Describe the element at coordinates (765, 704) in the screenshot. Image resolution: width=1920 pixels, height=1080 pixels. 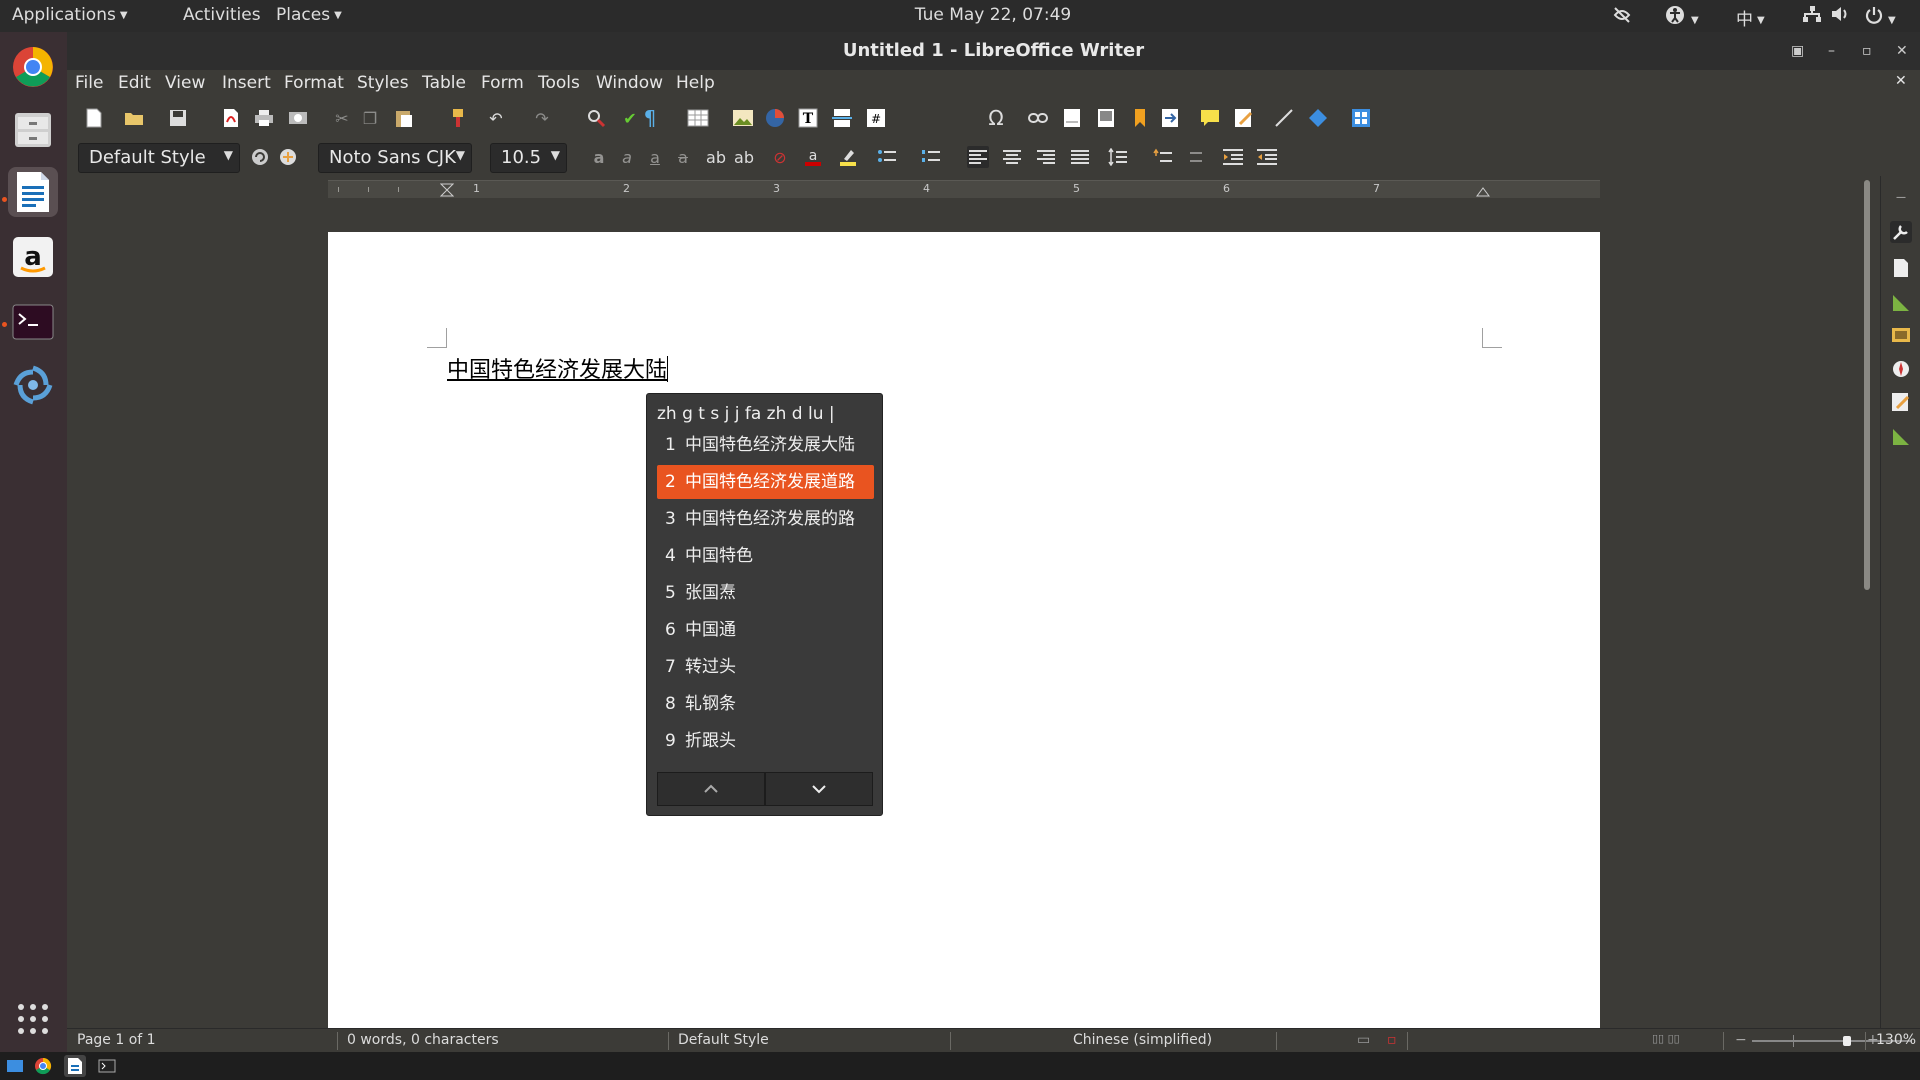
I see `ime-candidate: 8 轧钢条` at that location.